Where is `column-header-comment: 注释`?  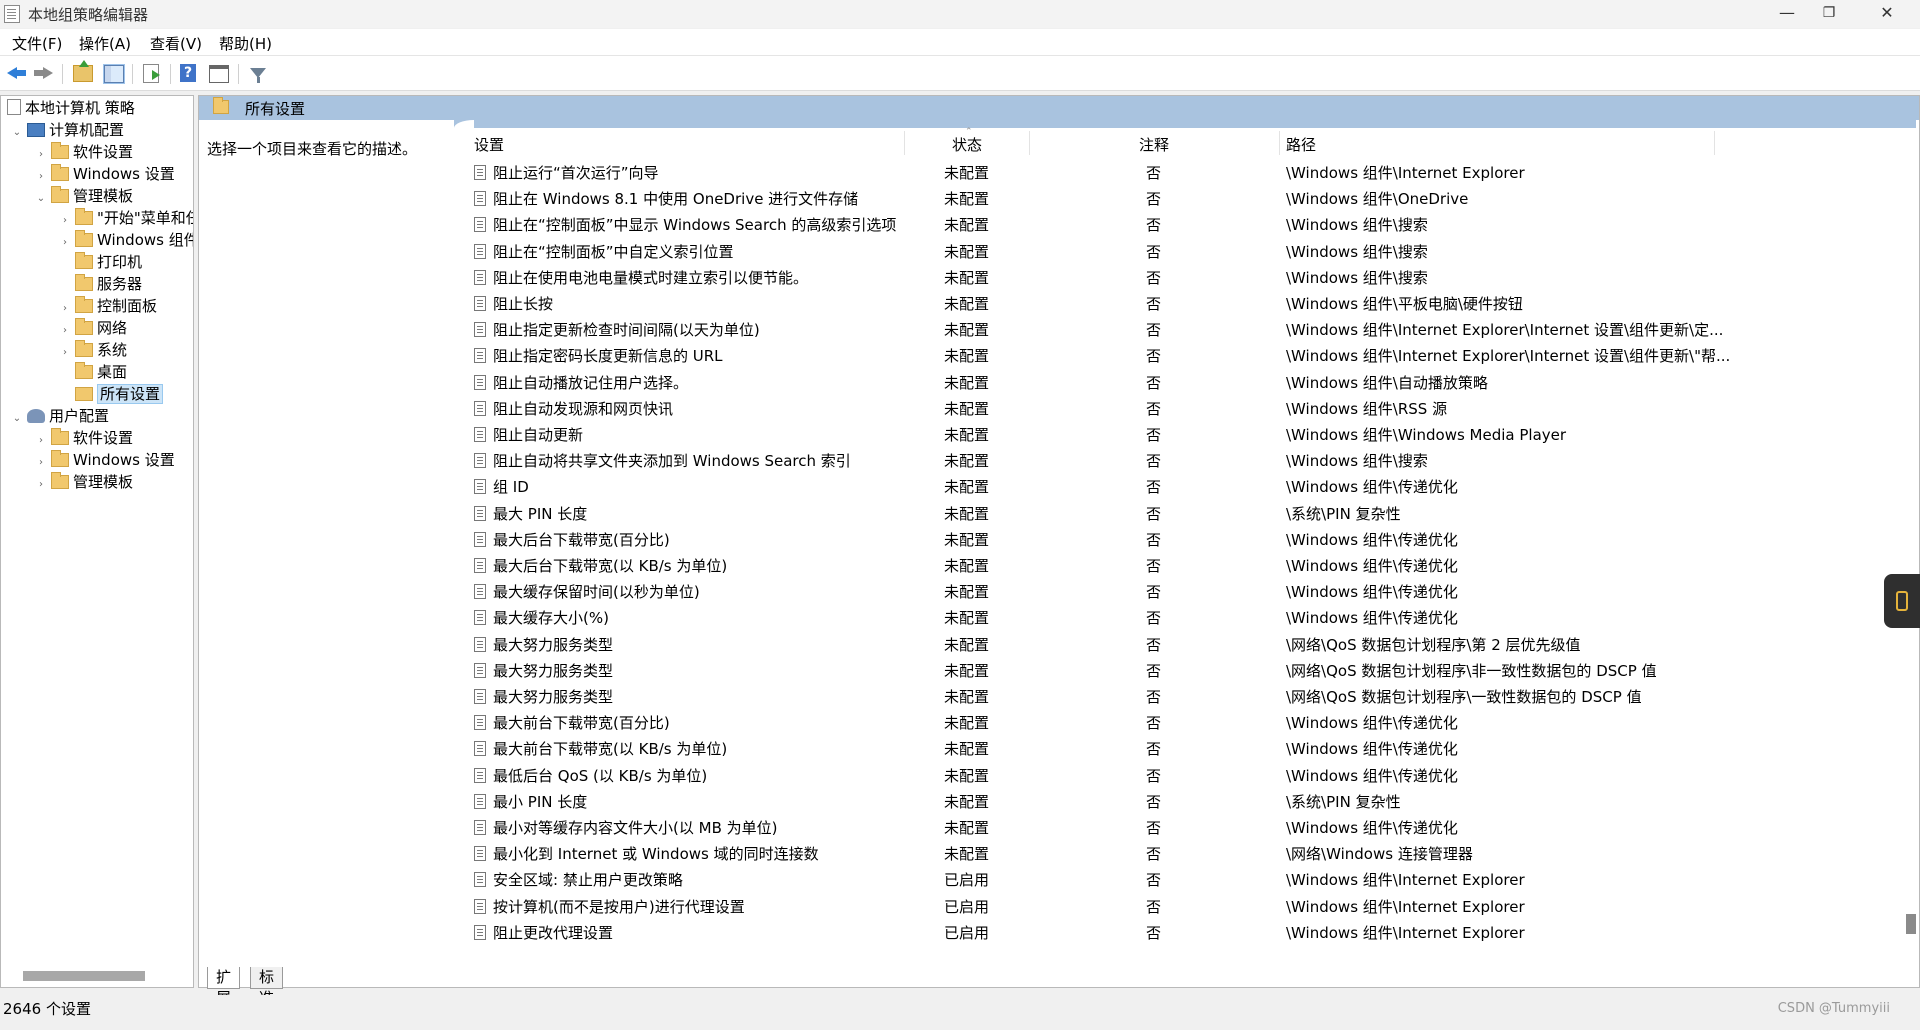 column-header-comment: 注释 is located at coordinates (1154, 144).